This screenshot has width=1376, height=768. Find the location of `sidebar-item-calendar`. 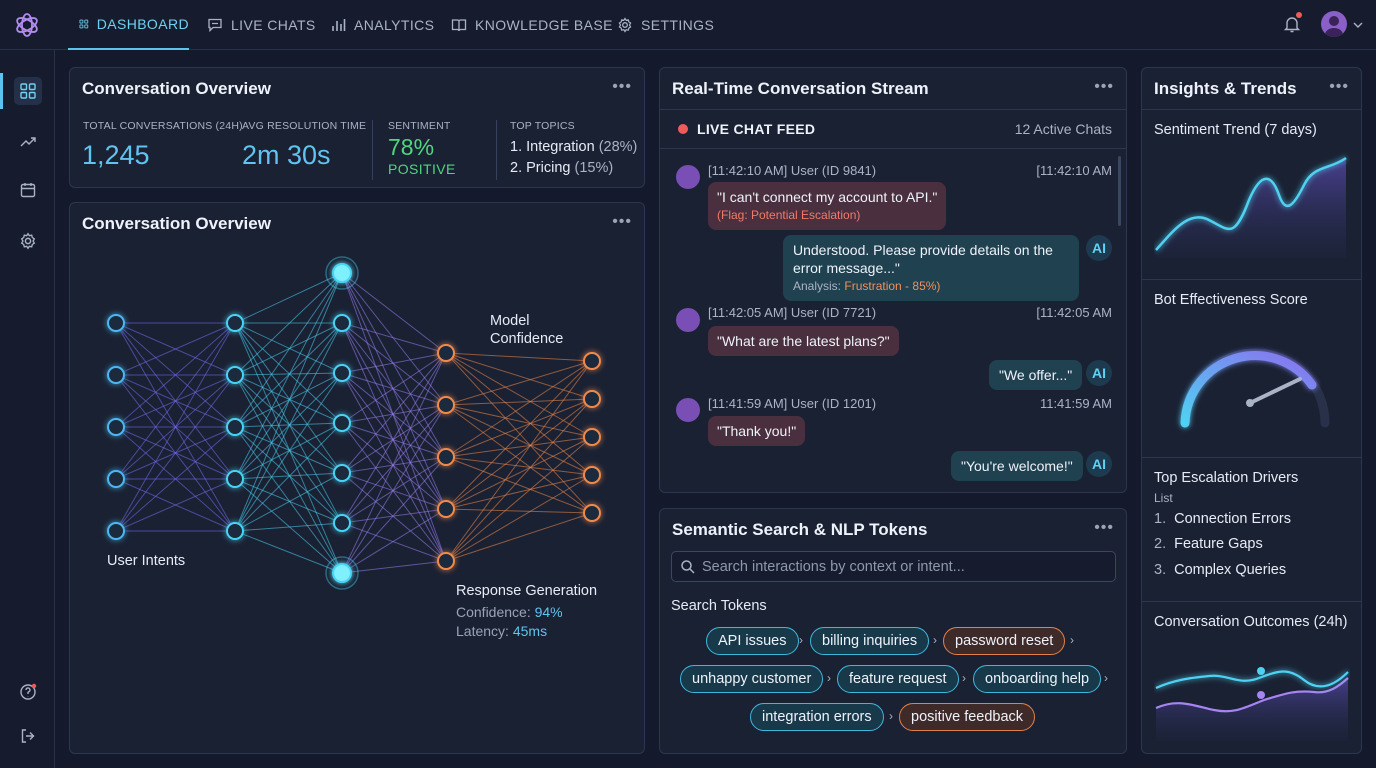

sidebar-item-calendar is located at coordinates (28, 190).